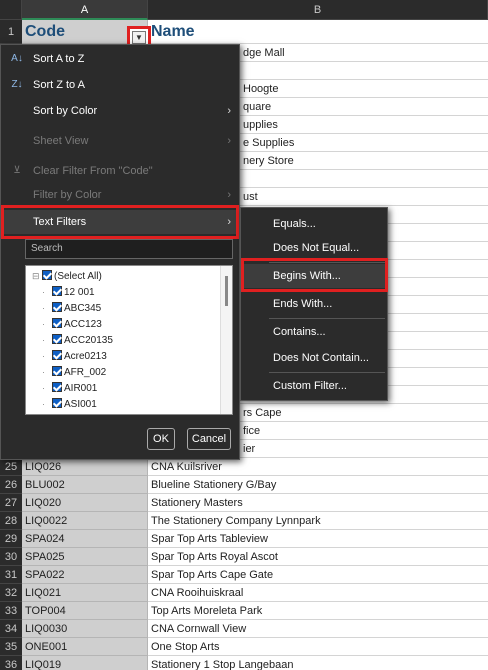 The image size is (488, 670). What do you see at coordinates (11, 557) in the screenshot?
I see `row-header: 30` at bounding box center [11, 557].